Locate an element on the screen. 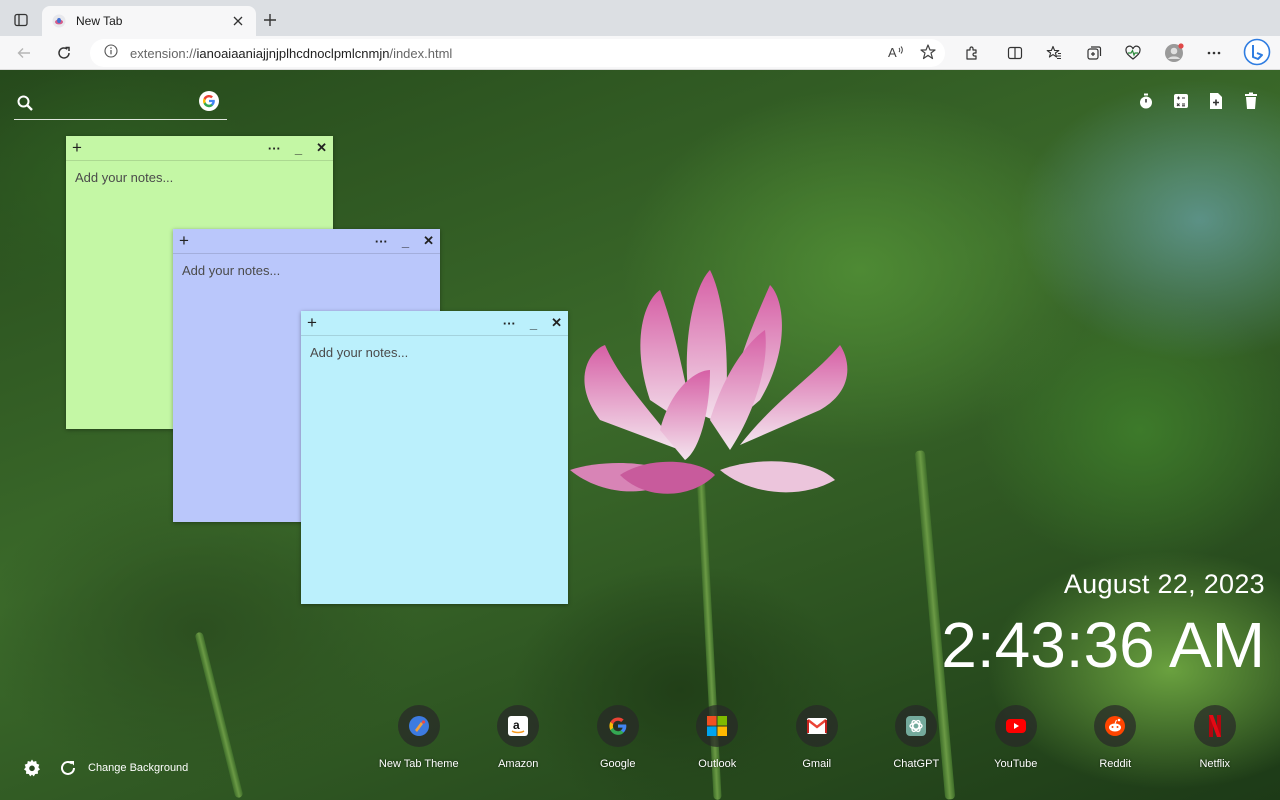 This screenshot has height=800, width=1280. close-tab-icon is located at coordinates (238, 21).